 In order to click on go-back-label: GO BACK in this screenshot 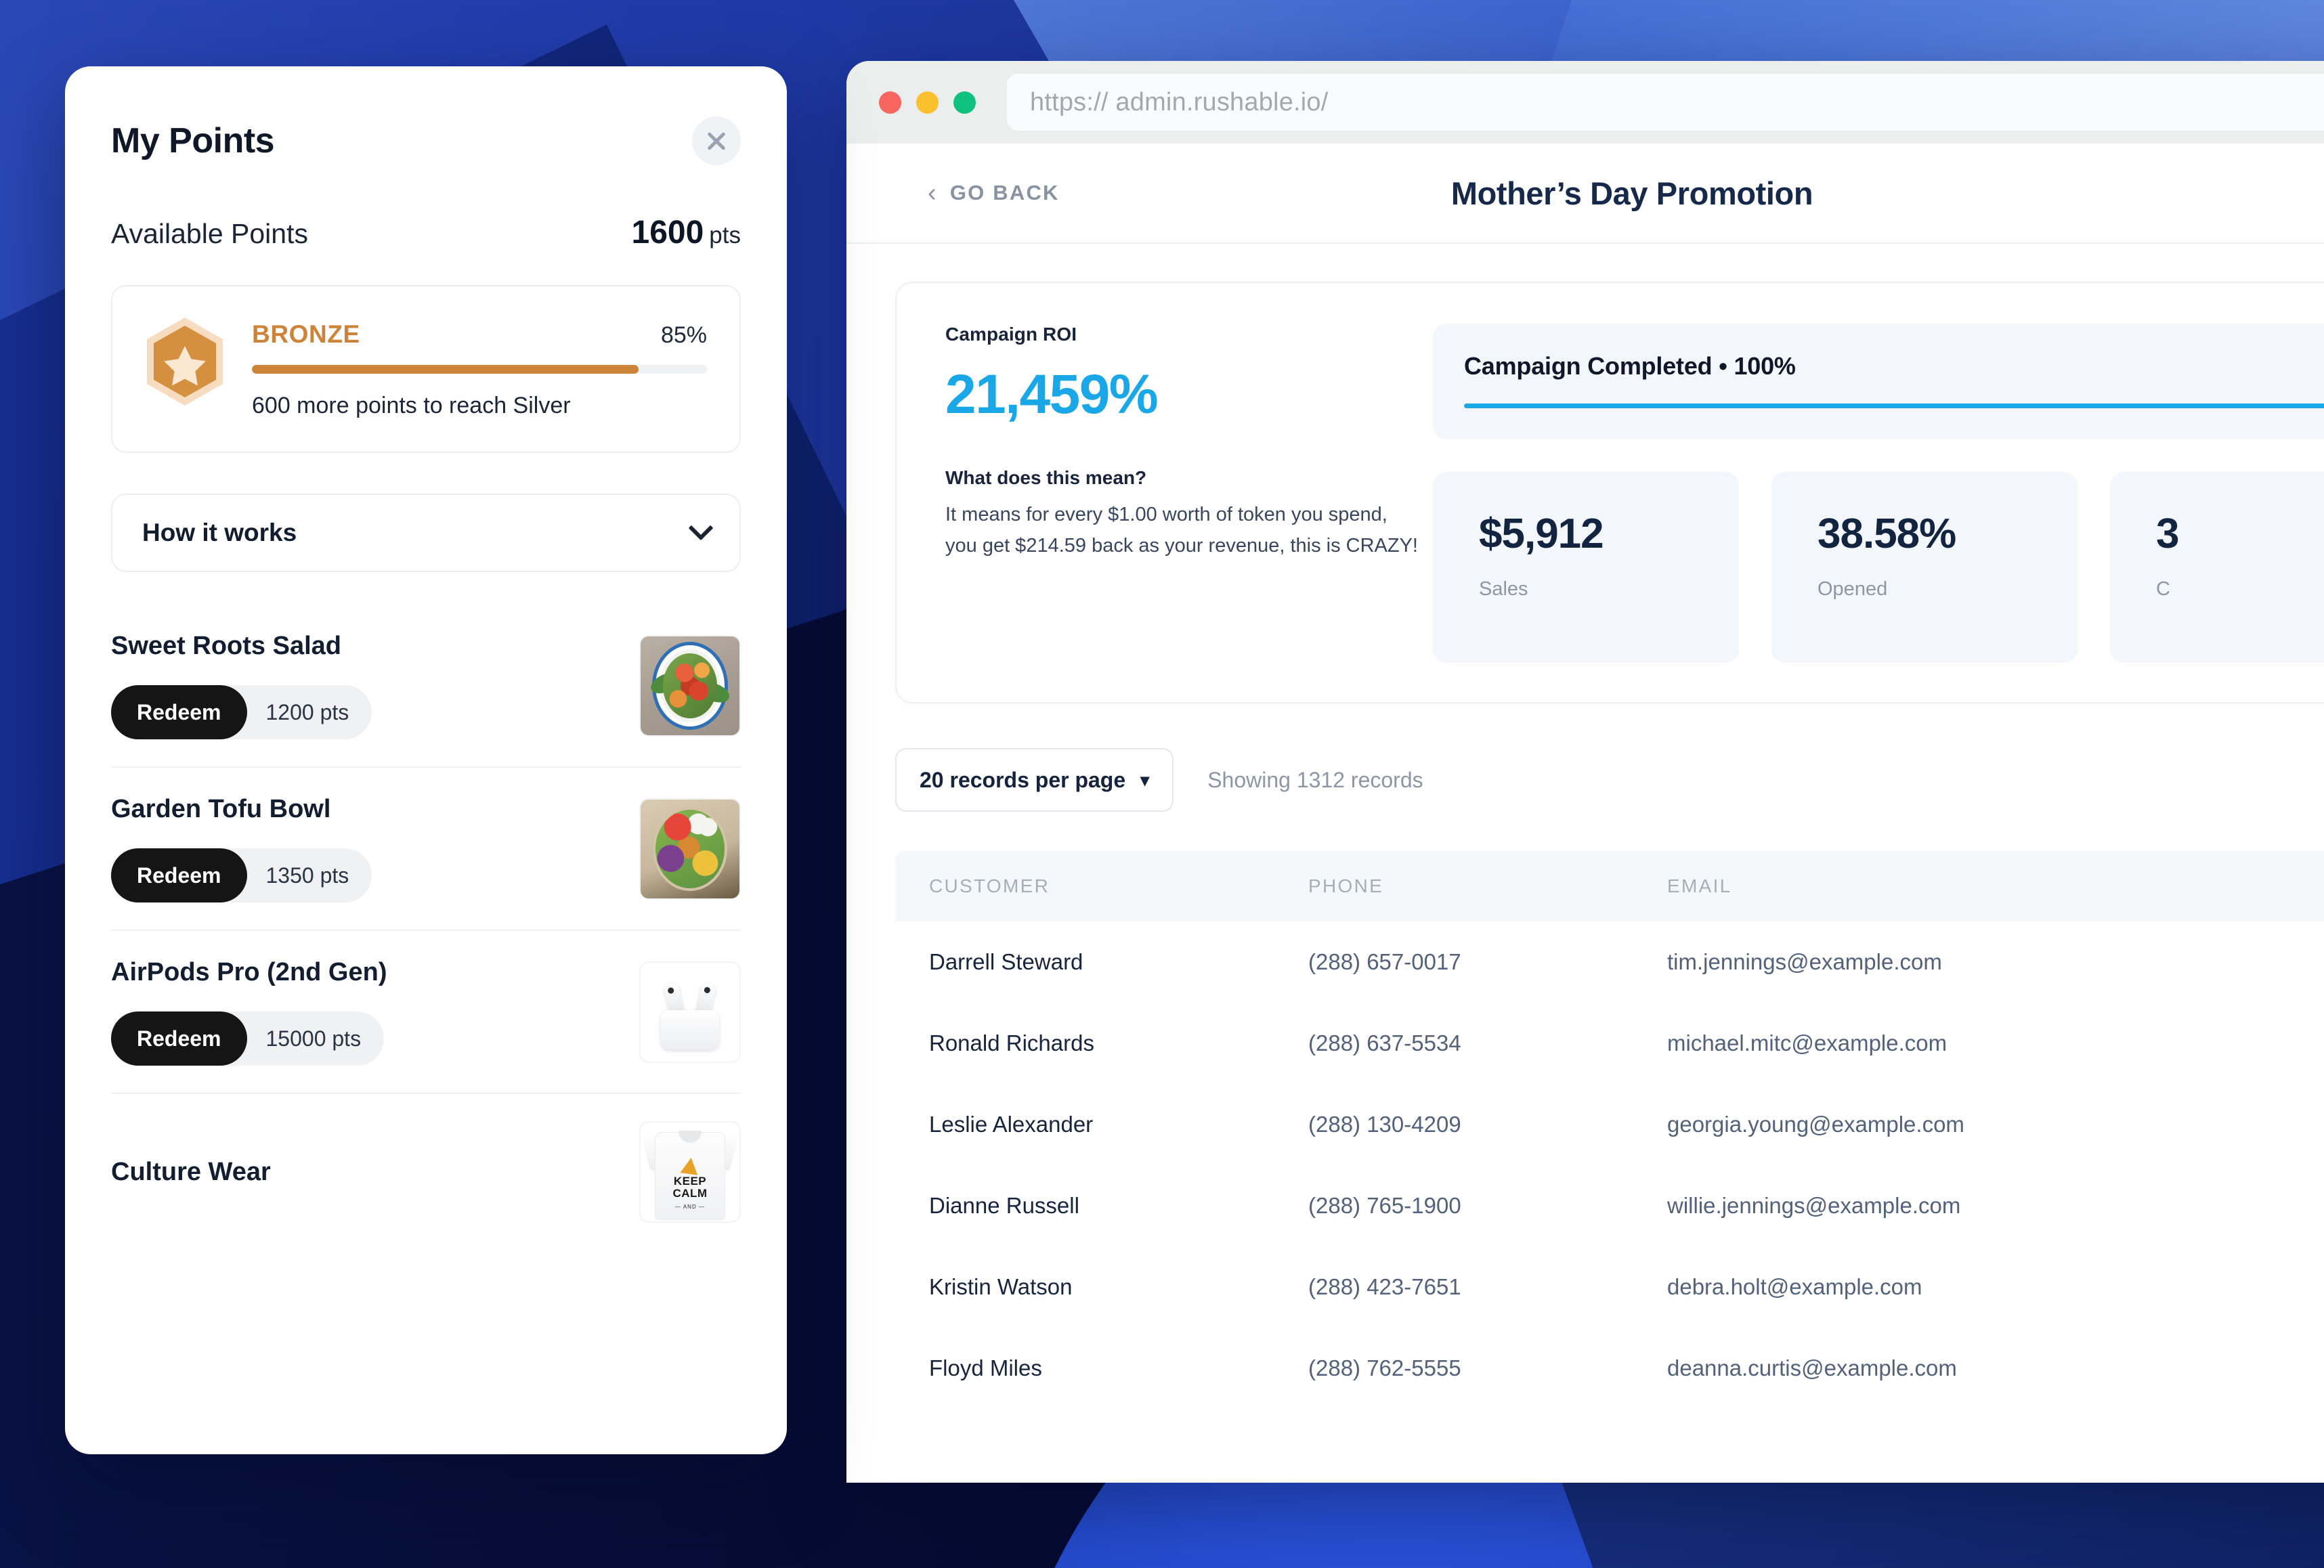, I will do `click(1004, 192)`.